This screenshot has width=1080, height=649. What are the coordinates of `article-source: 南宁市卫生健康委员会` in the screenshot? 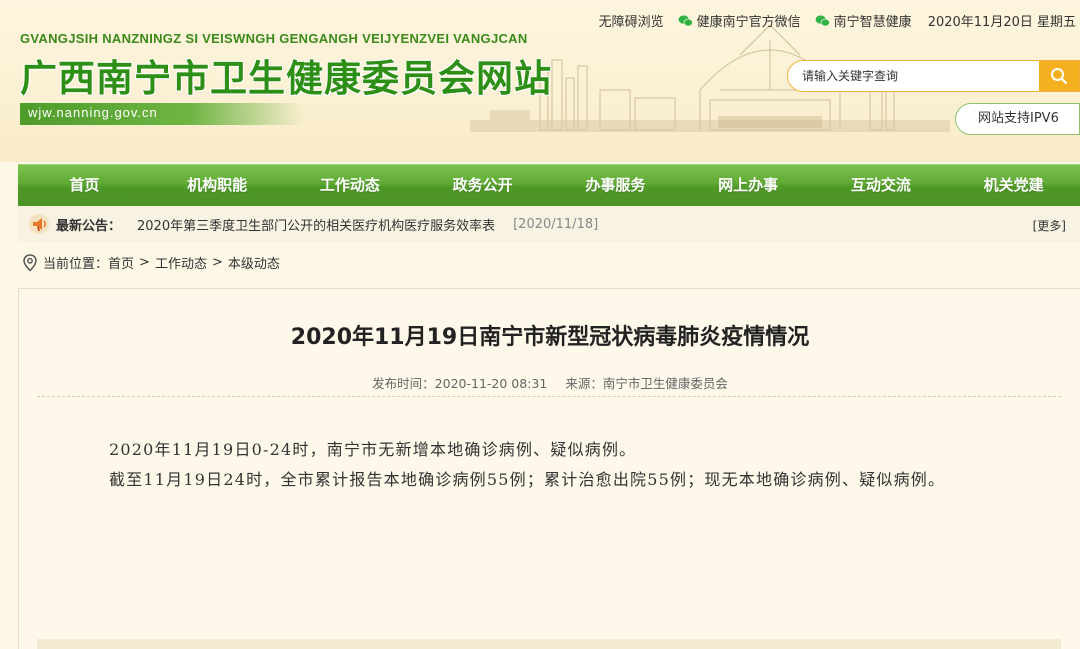 It's located at (665, 383).